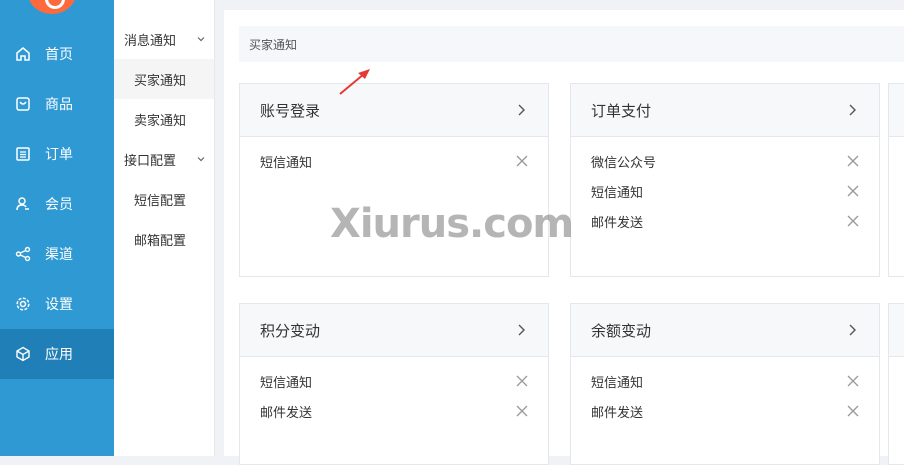  I want to click on list-icon, so click(23, 154).